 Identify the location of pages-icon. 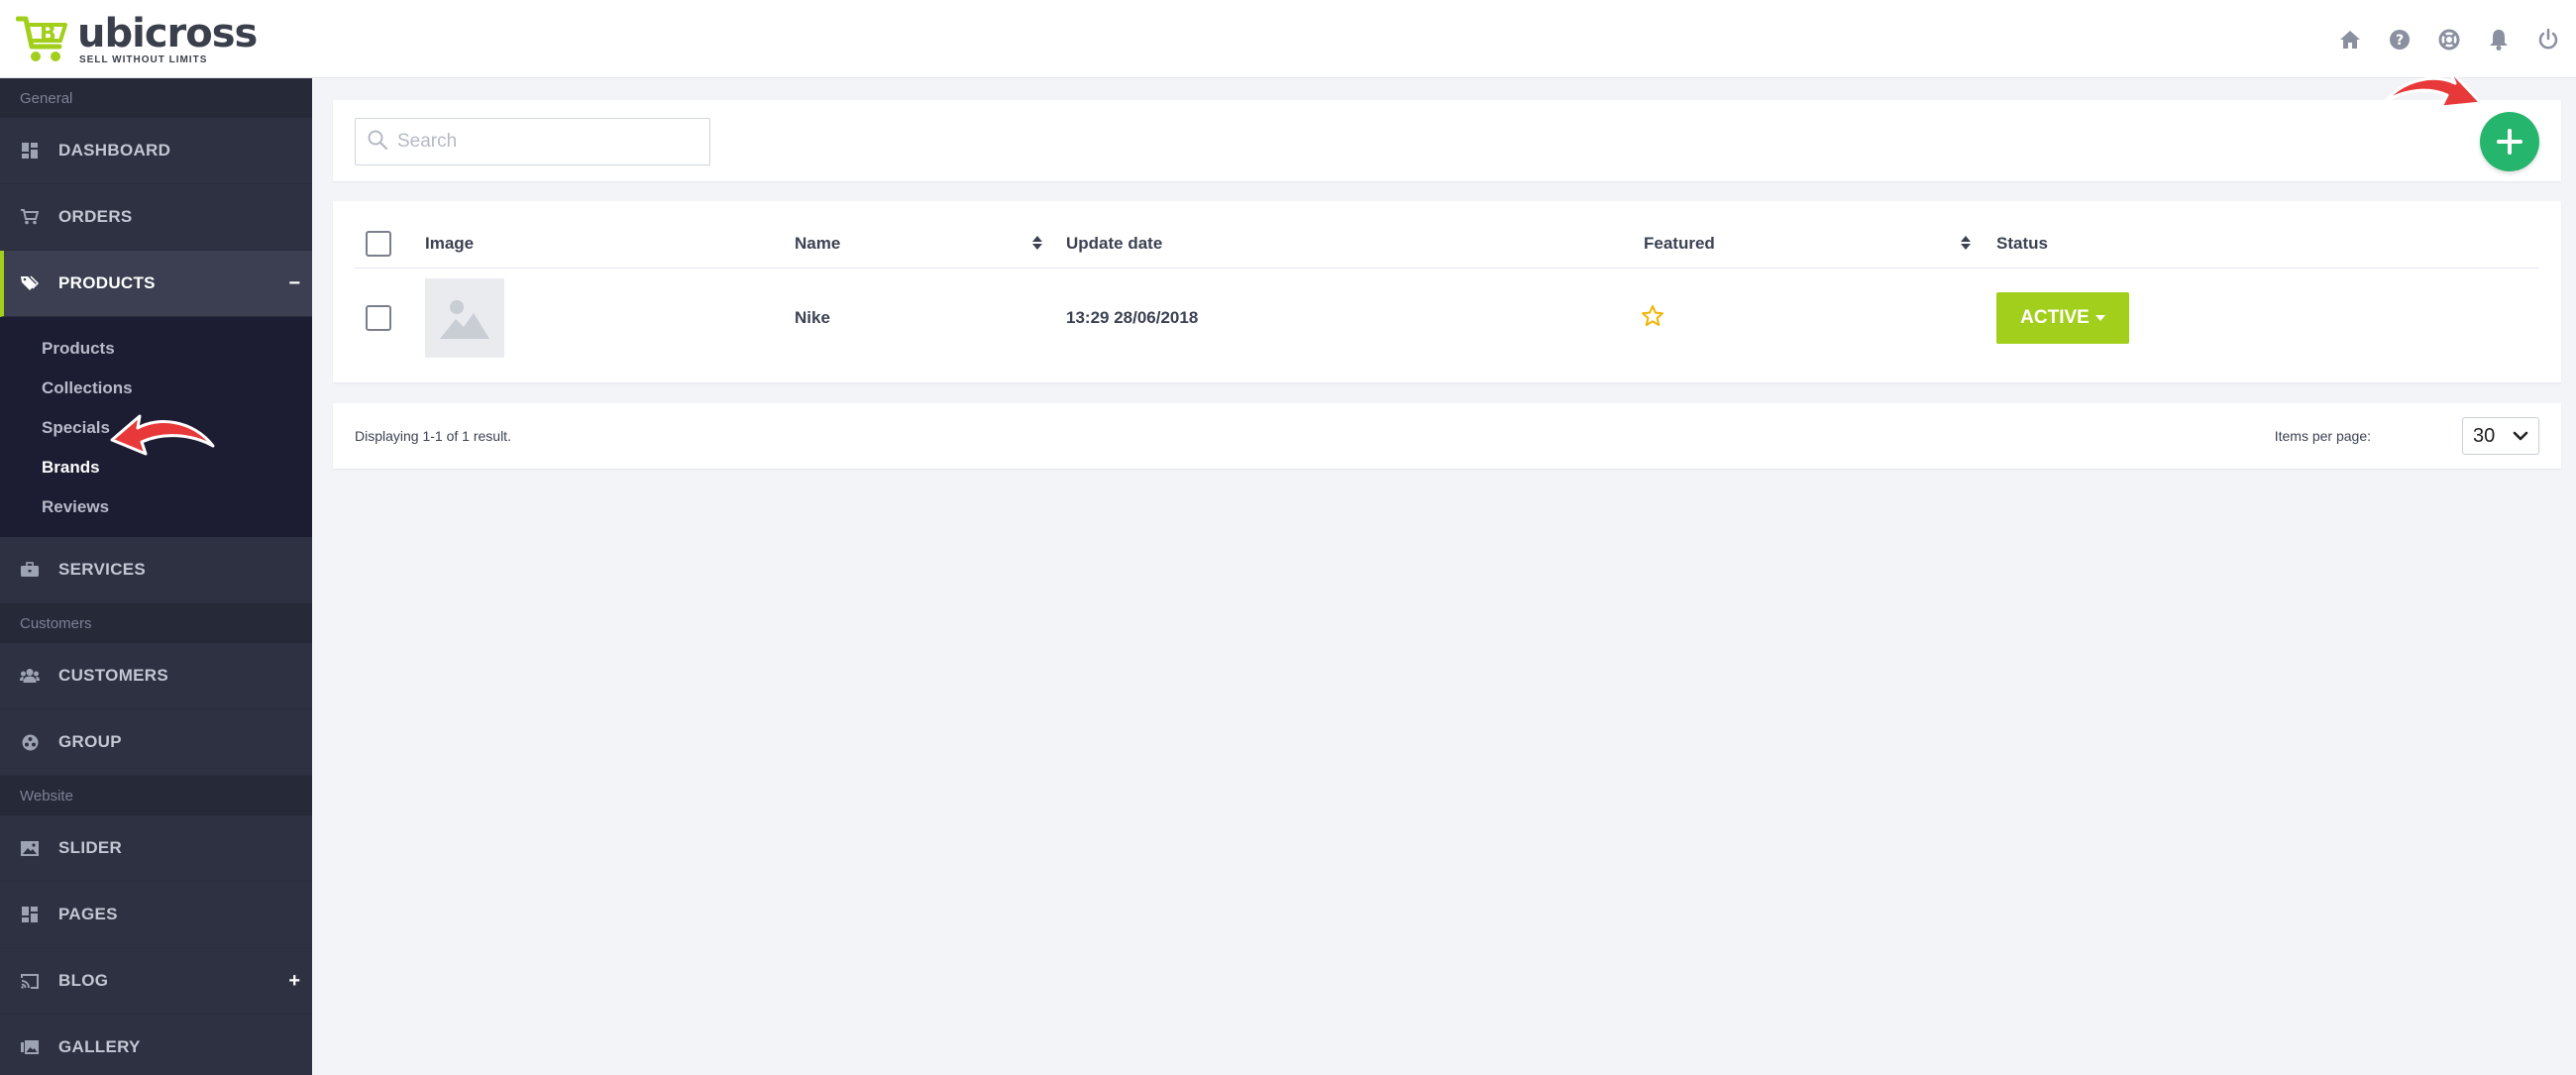
(30, 914).